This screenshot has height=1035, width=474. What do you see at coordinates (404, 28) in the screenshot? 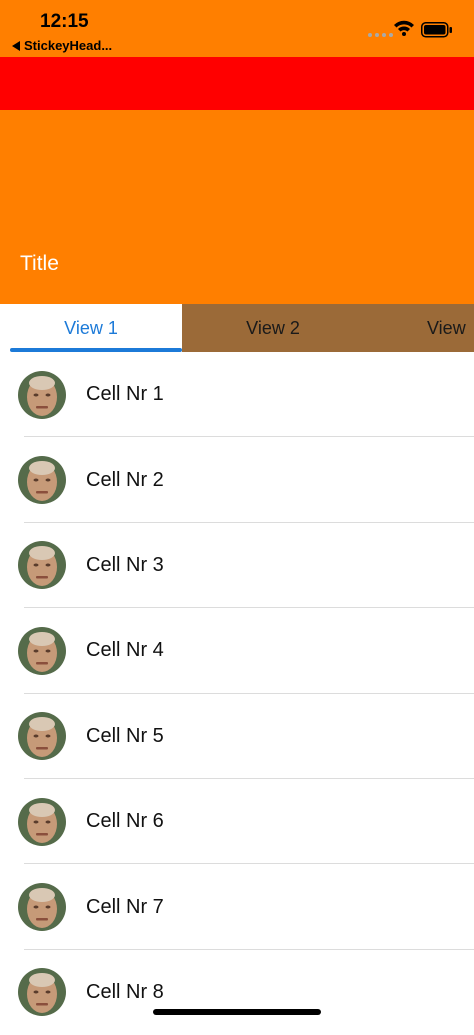
I see `wifi-icon` at bounding box center [404, 28].